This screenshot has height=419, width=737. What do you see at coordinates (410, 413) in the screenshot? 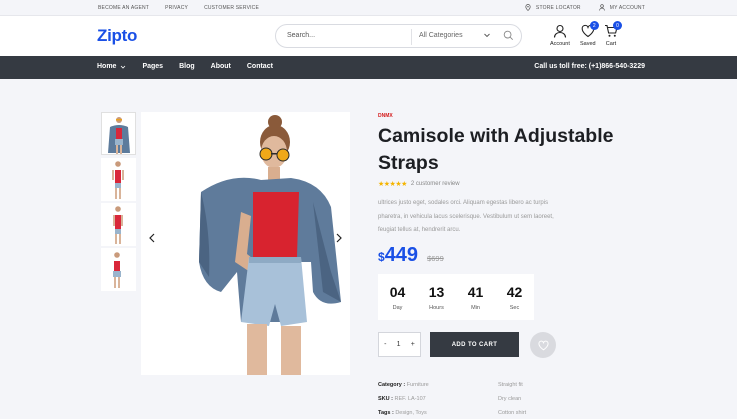
I see `tags-value: Design, Toys` at bounding box center [410, 413].